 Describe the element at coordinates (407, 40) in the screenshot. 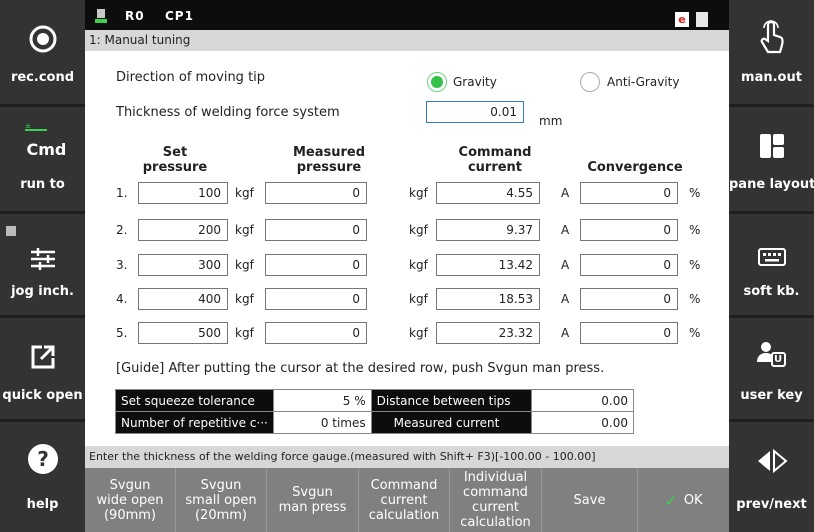

I see `window-title: 1: Manual tuning` at that location.